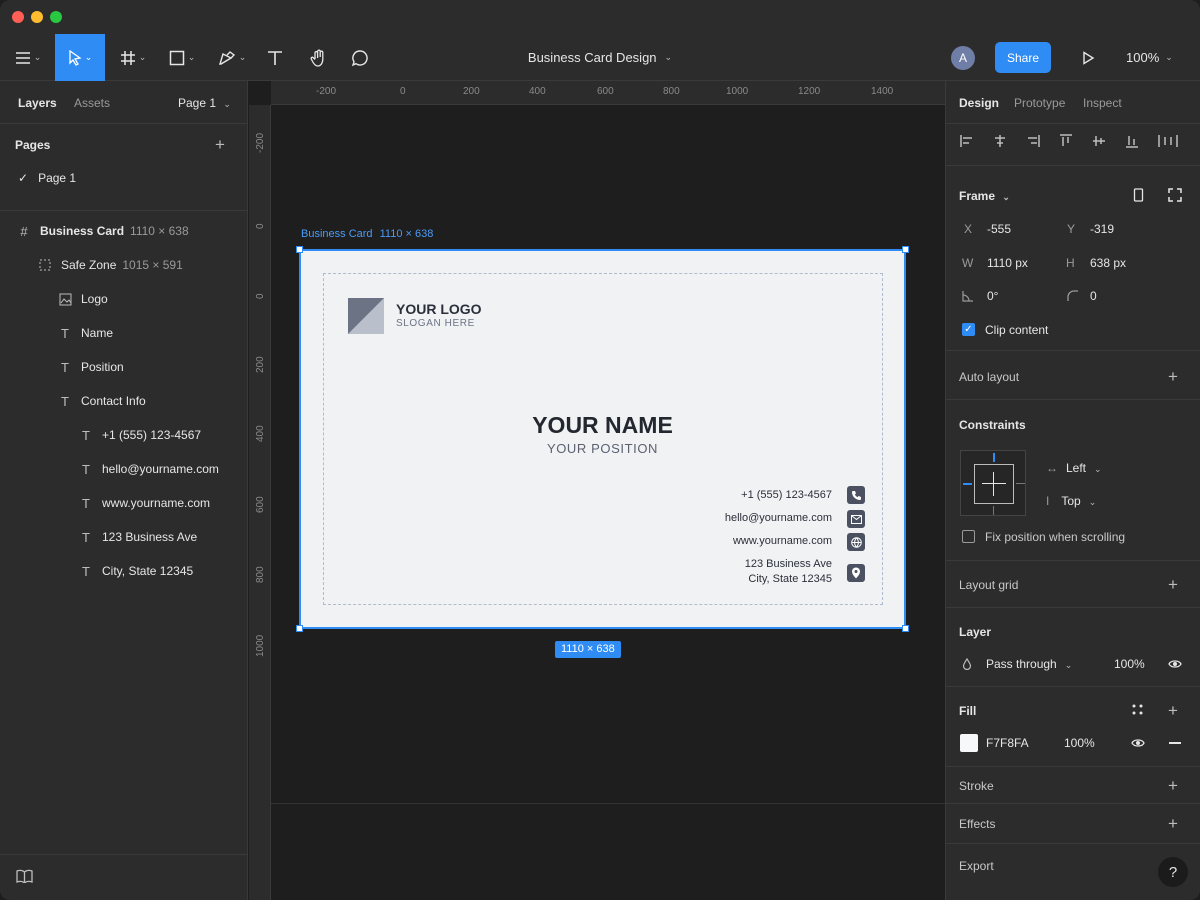  Describe the element at coordinates (1007, 263) in the screenshot. I see `width-input: 1110 px` at that location.